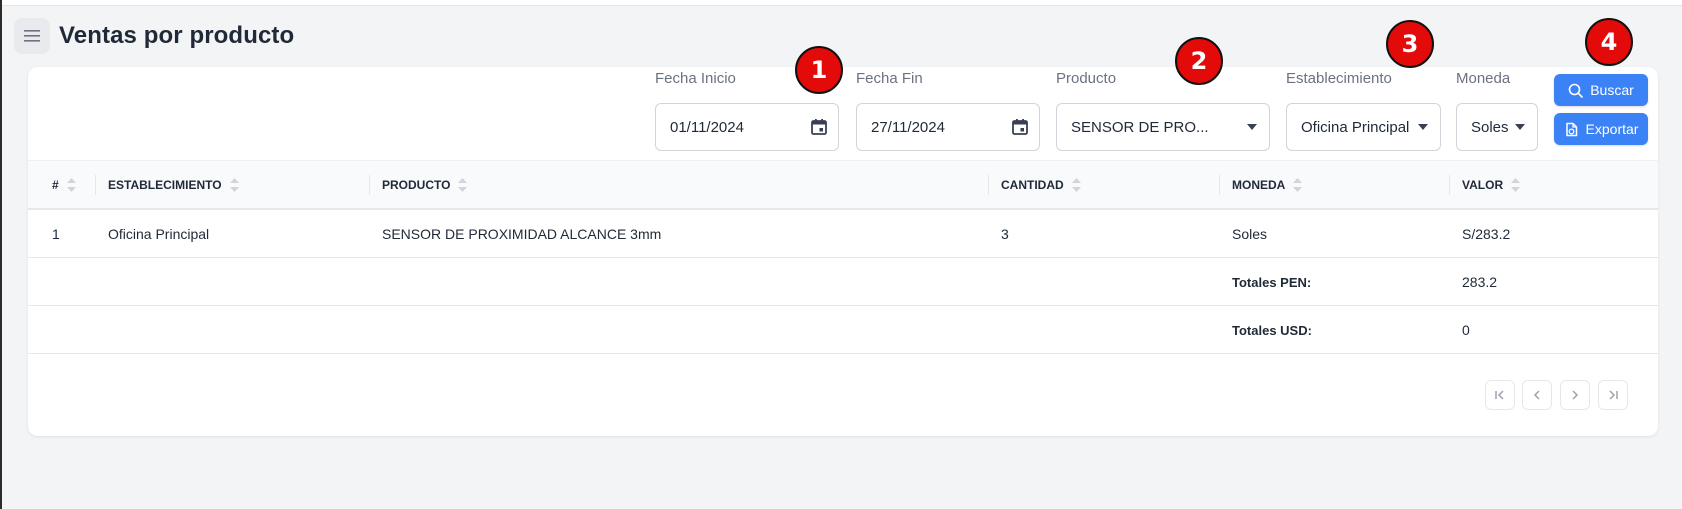  I want to click on fecha-inicio-input: 01/11/2024, so click(747, 127).